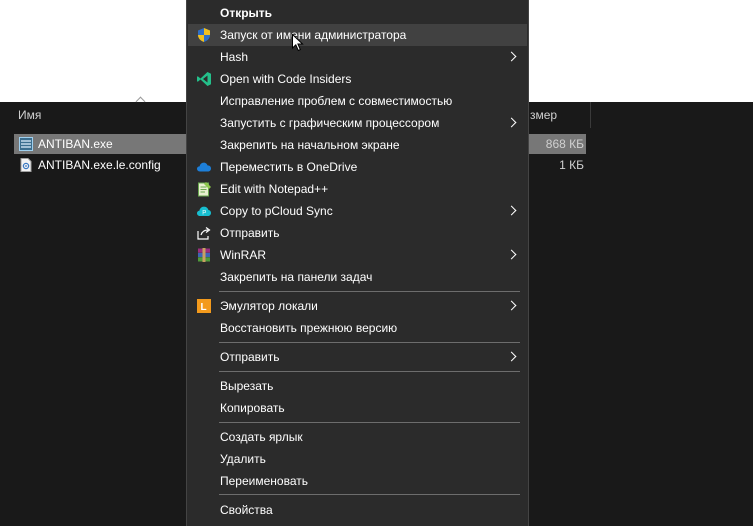 The image size is (753, 526). Describe the element at coordinates (357, 408) in the screenshot. I see `menu-item-copy: Копировать` at that location.